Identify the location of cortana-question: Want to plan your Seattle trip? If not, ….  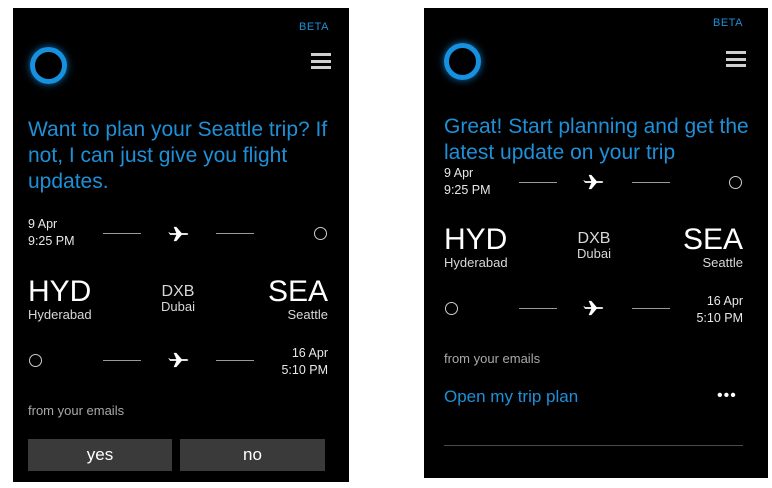
(178, 155).